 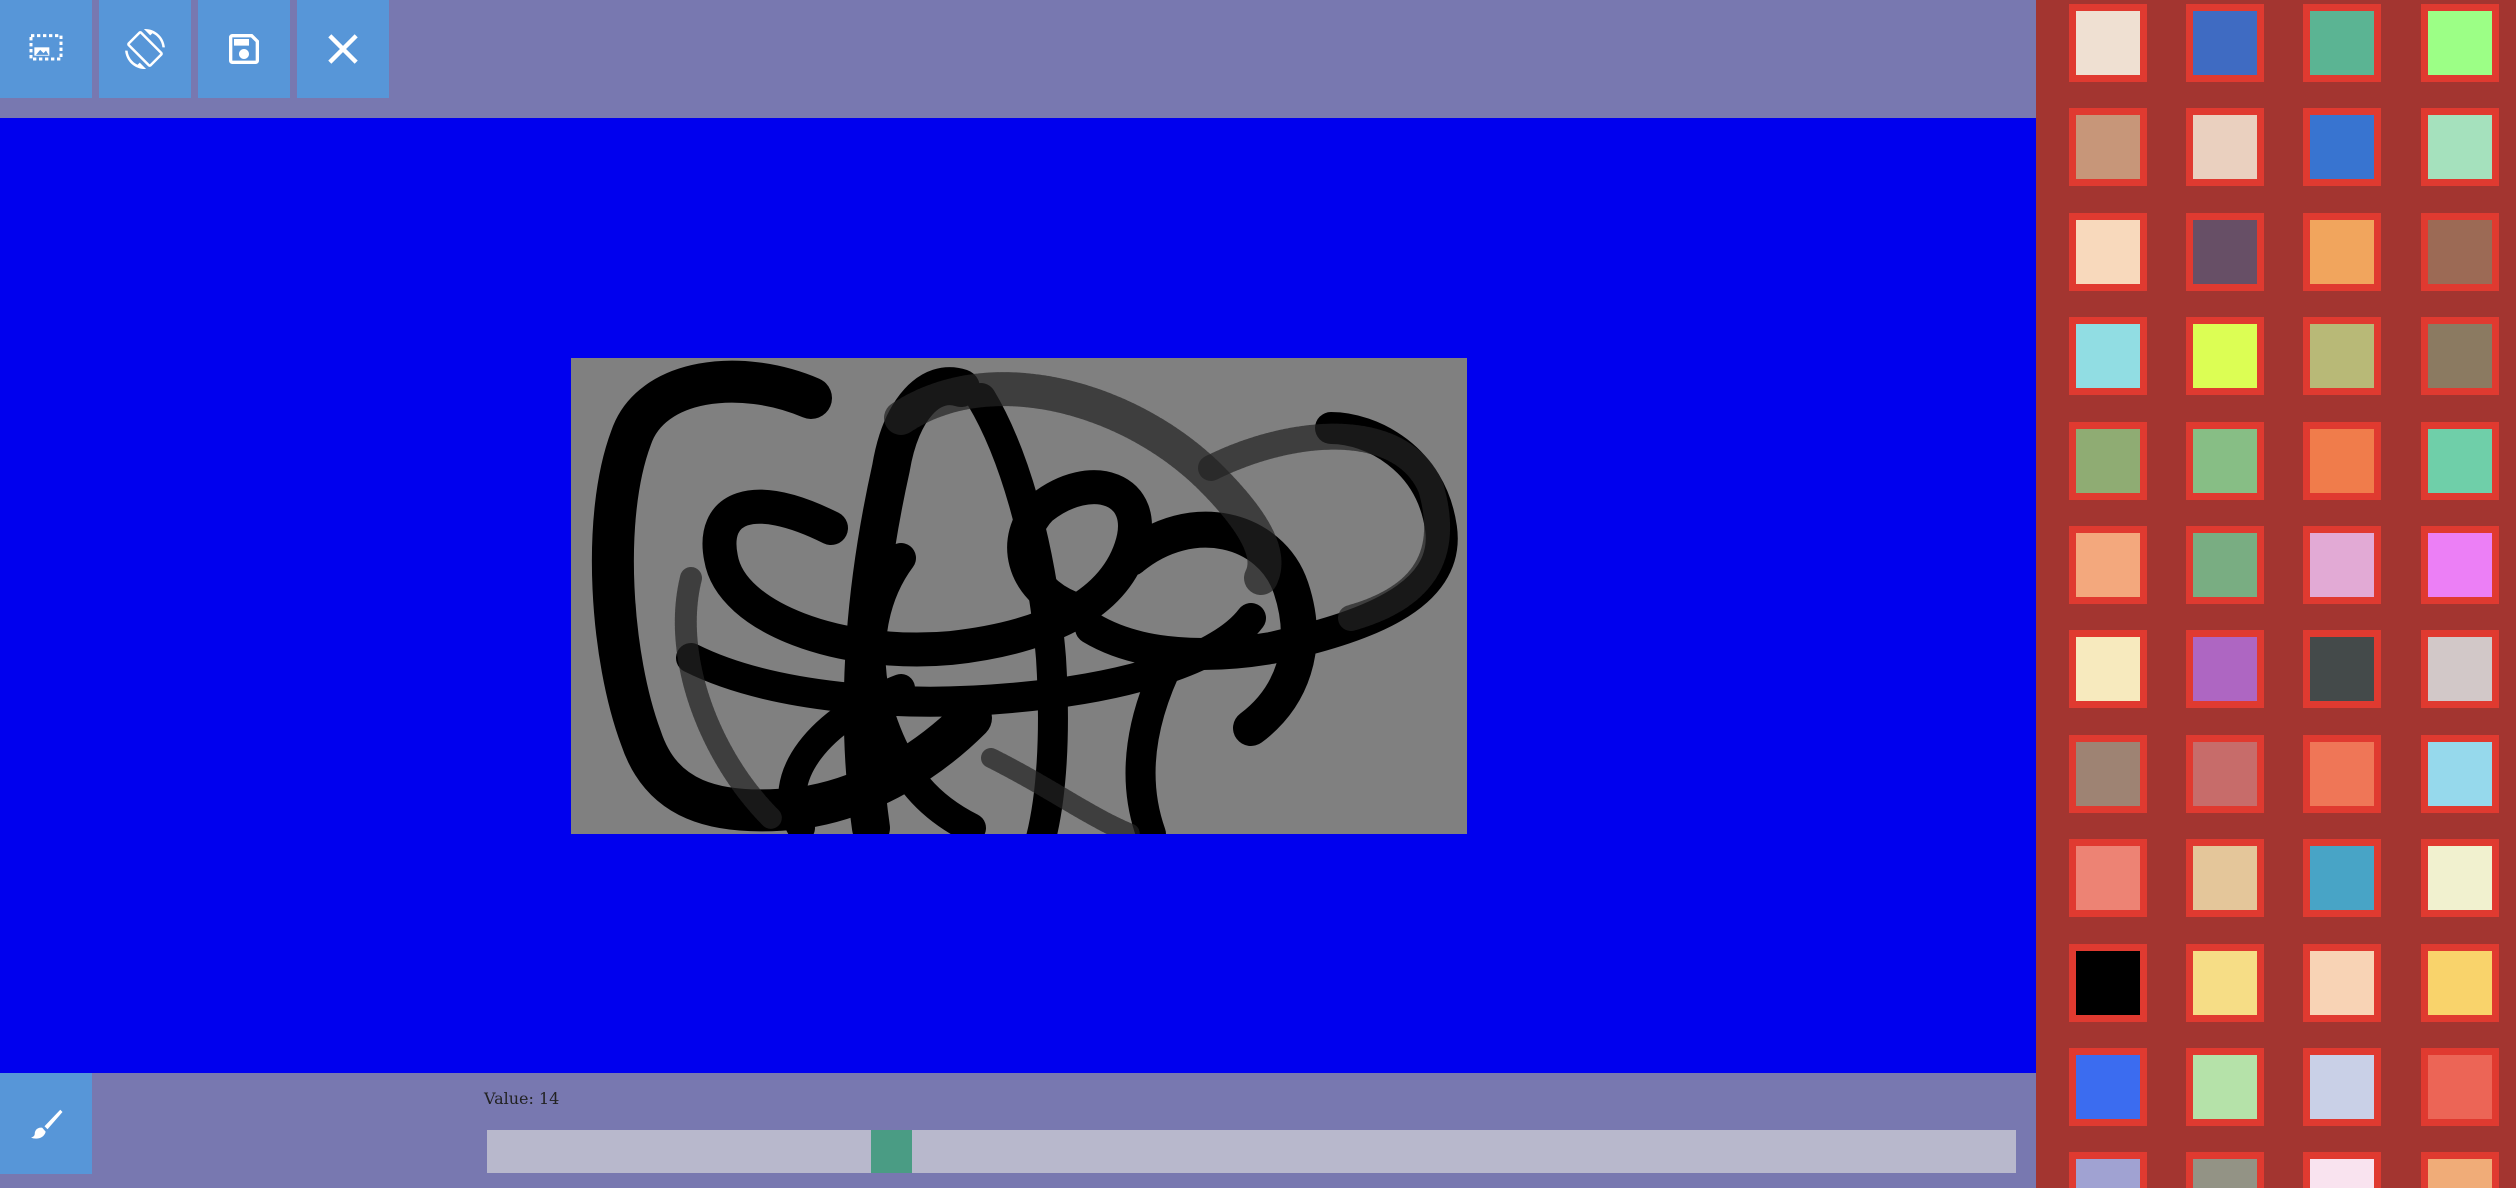 I want to click on crop-image-icon, so click(x=46, y=47).